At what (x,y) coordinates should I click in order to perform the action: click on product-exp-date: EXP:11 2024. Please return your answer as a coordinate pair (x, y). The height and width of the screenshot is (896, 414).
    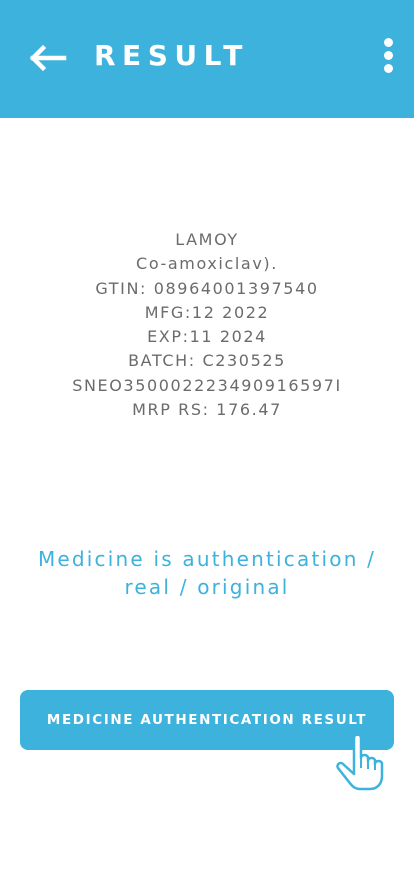
    Looking at the image, I should click on (207, 337).